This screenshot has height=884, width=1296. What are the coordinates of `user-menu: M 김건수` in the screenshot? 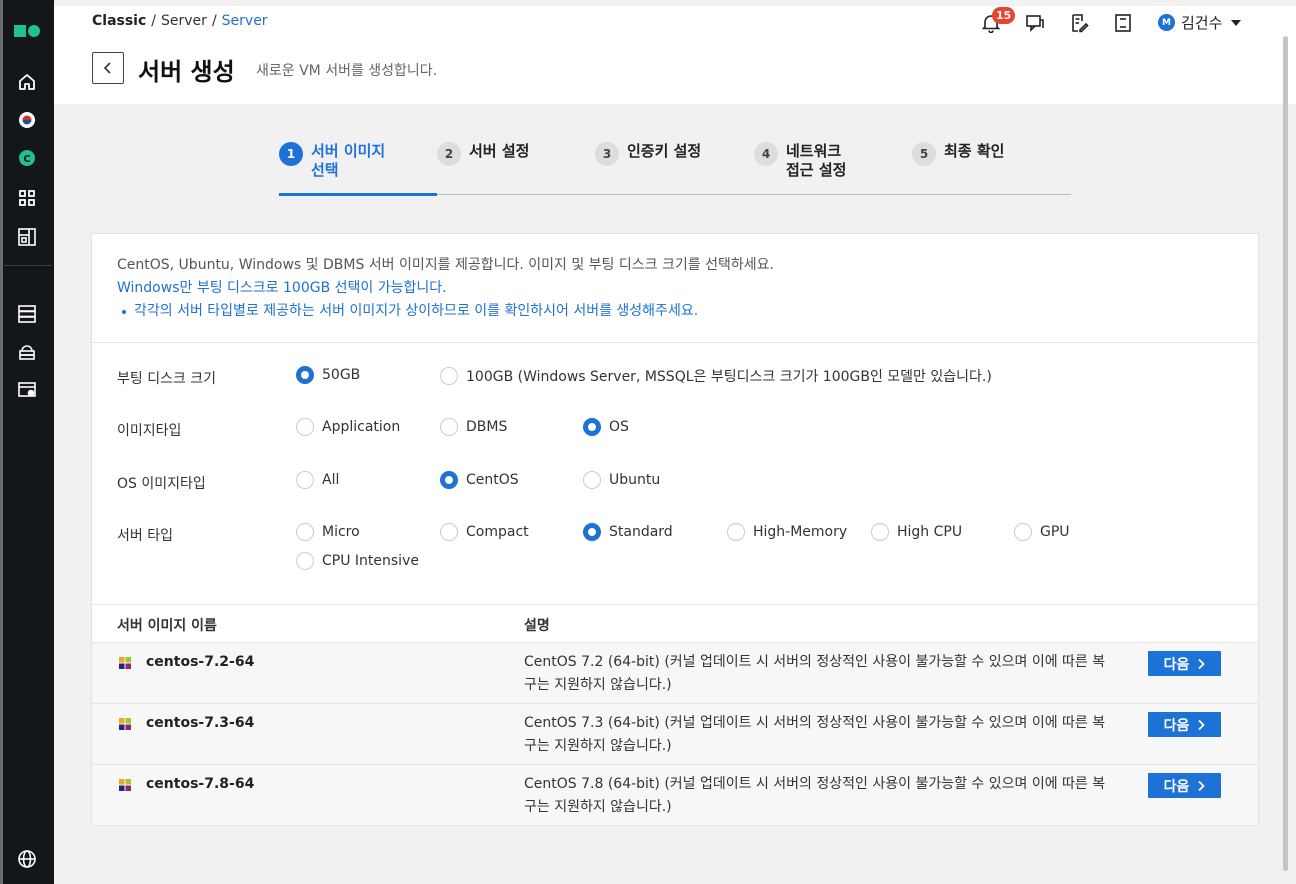 It's located at (1200, 22).